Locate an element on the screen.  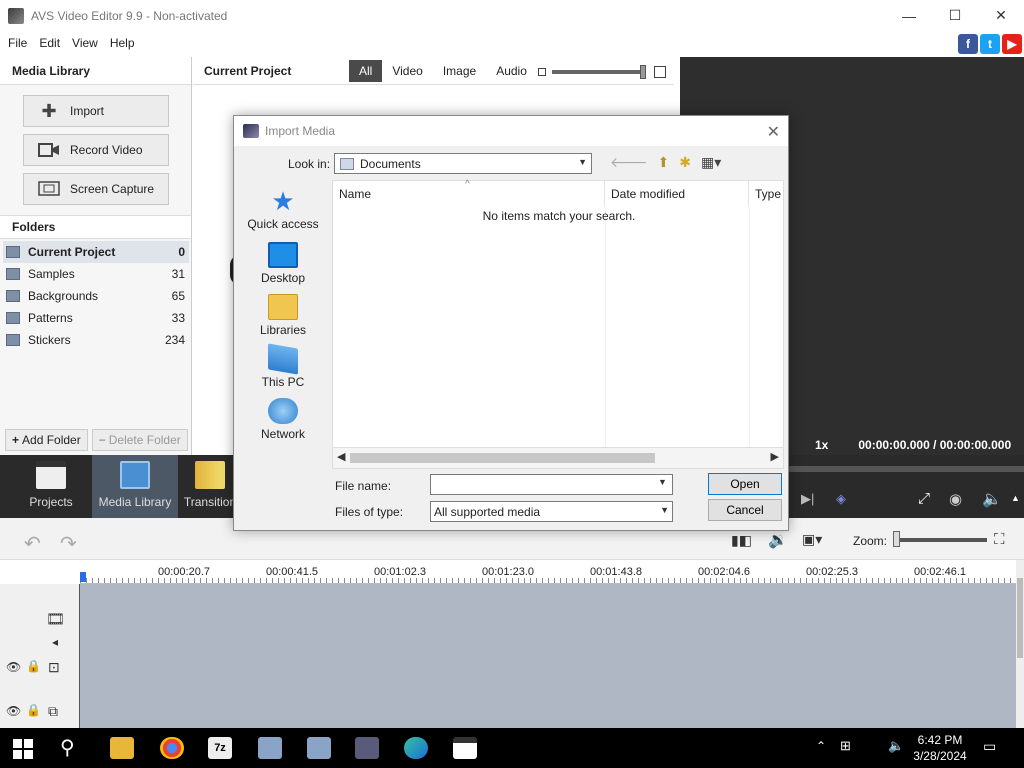
tray-chevron-icon: ⌃ is located at coordinates (821, 746).